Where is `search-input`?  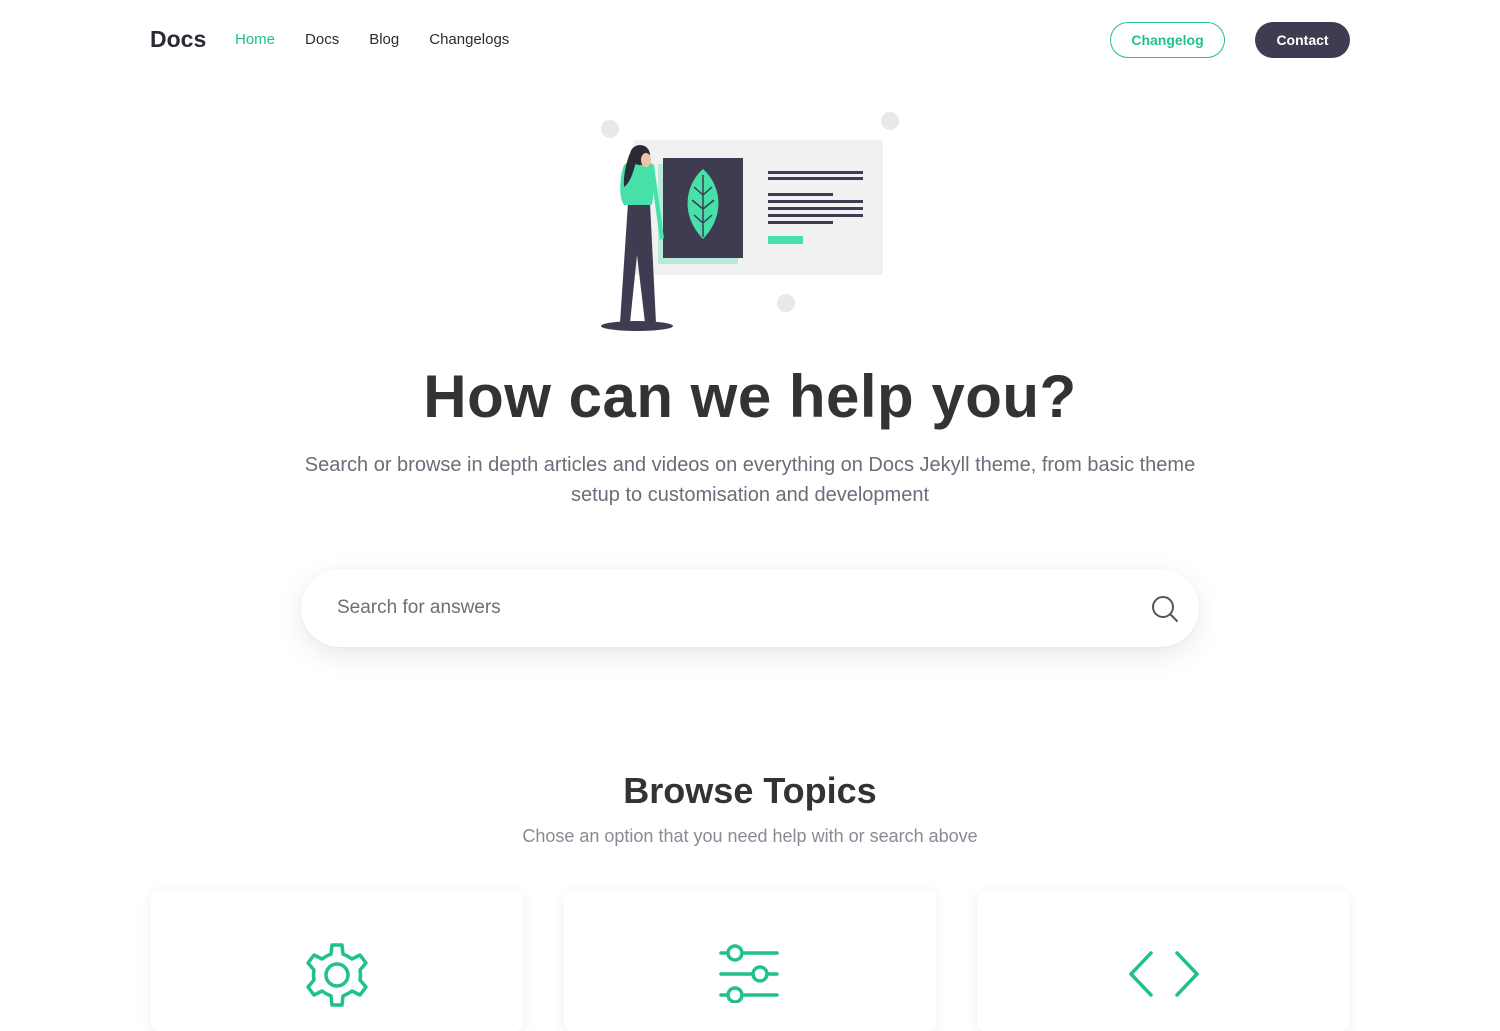 search-input is located at coordinates (717, 608).